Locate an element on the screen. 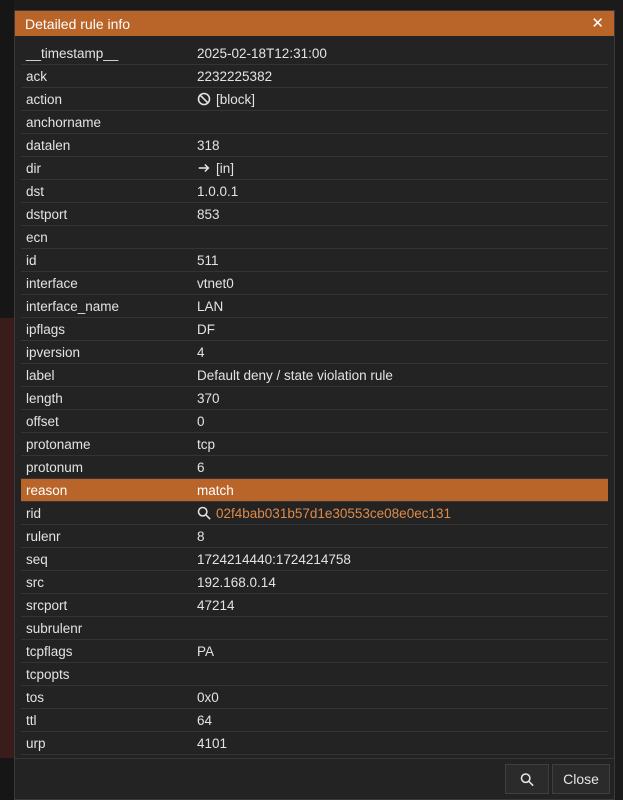  field-value: 47214 is located at coordinates (216, 605).